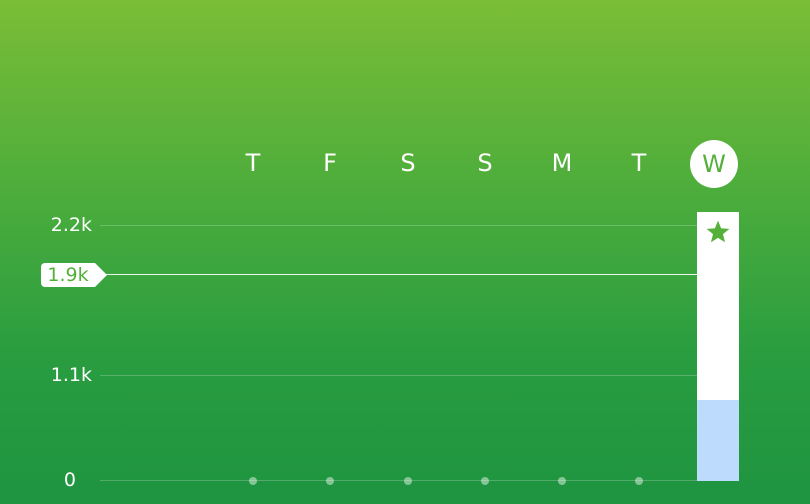  I want to click on goal-line, so click(400, 274).